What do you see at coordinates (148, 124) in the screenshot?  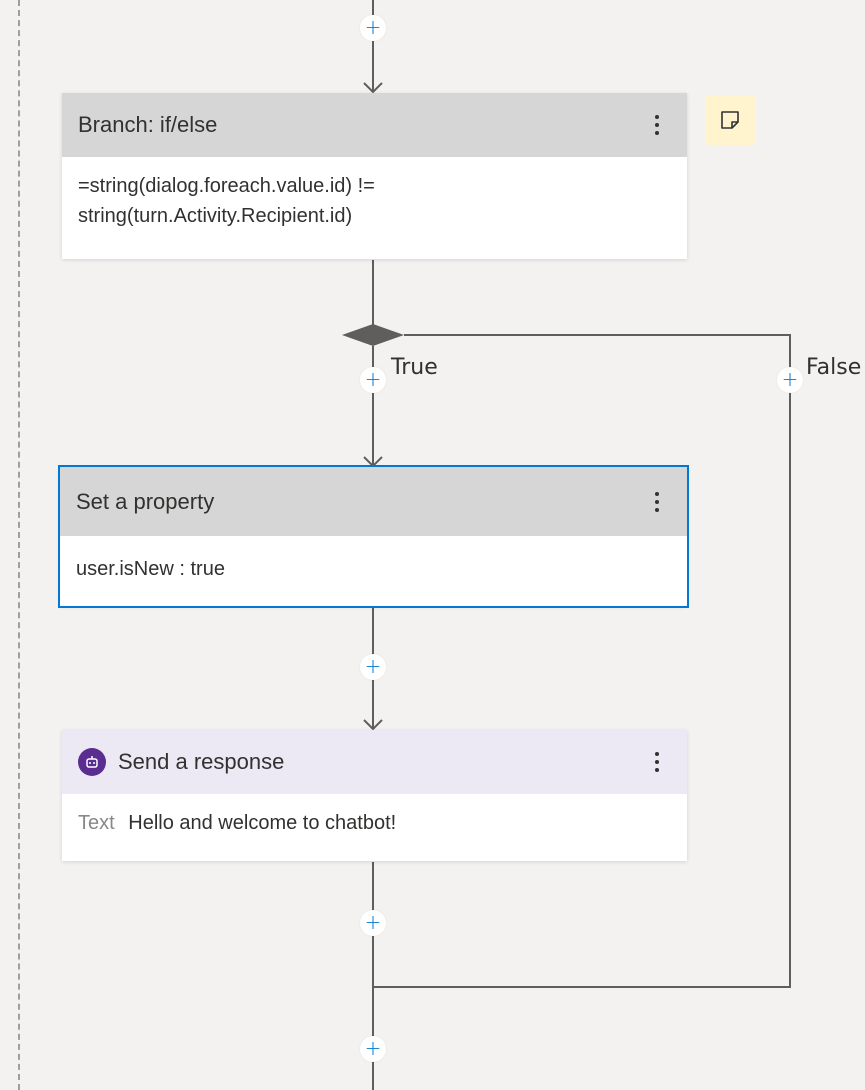 I see `node-title: Branch: if/else` at bounding box center [148, 124].